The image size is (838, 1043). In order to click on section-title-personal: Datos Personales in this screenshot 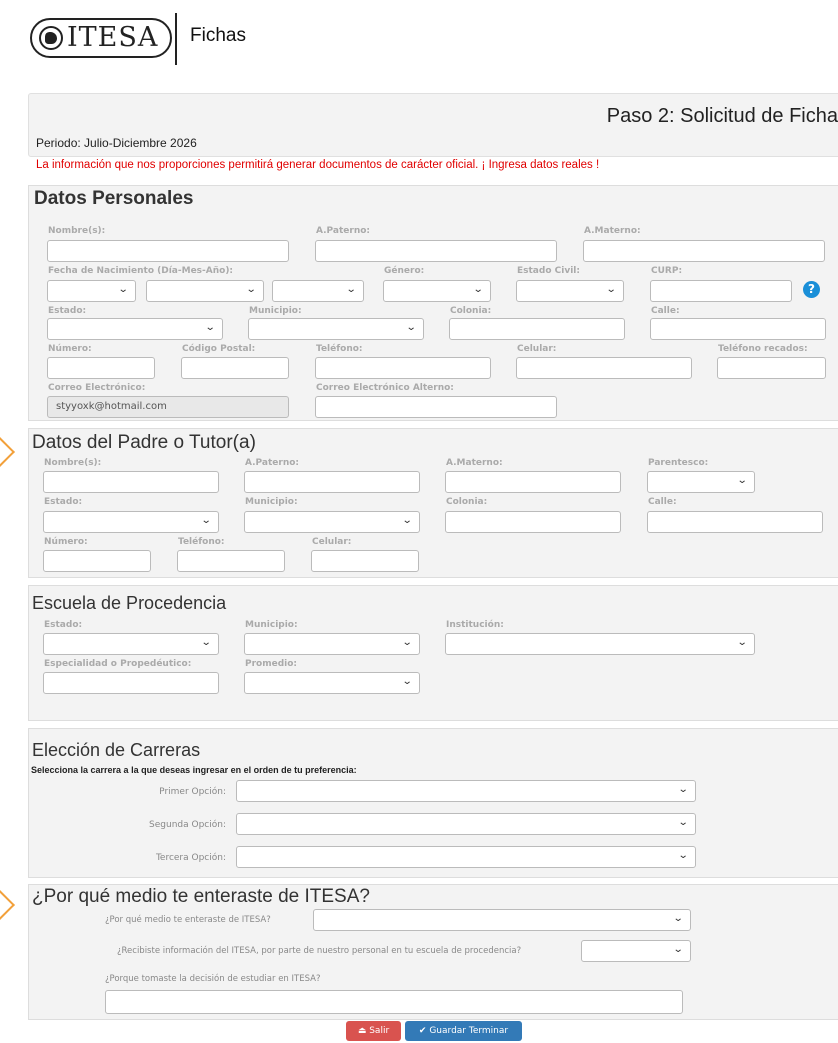, I will do `click(114, 198)`.